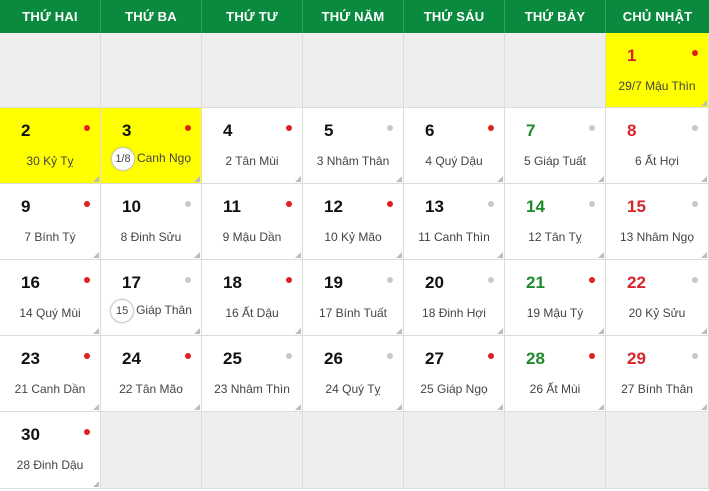 The width and height of the screenshot is (709, 491). I want to click on solar-day-number: 8, so click(632, 130).